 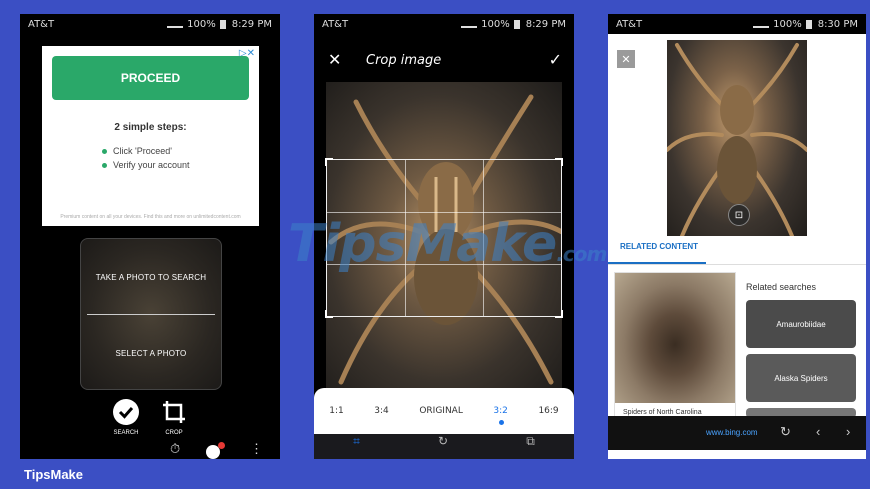 I want to click on tab-related-content: RELATED CONTENT, so click(x=659, y=246).